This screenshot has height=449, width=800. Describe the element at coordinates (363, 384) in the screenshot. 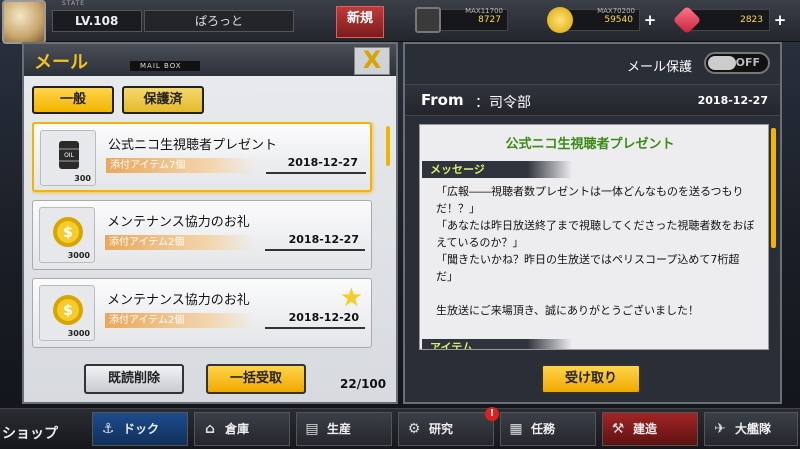

I see `mail-count: 22/100` at that location.